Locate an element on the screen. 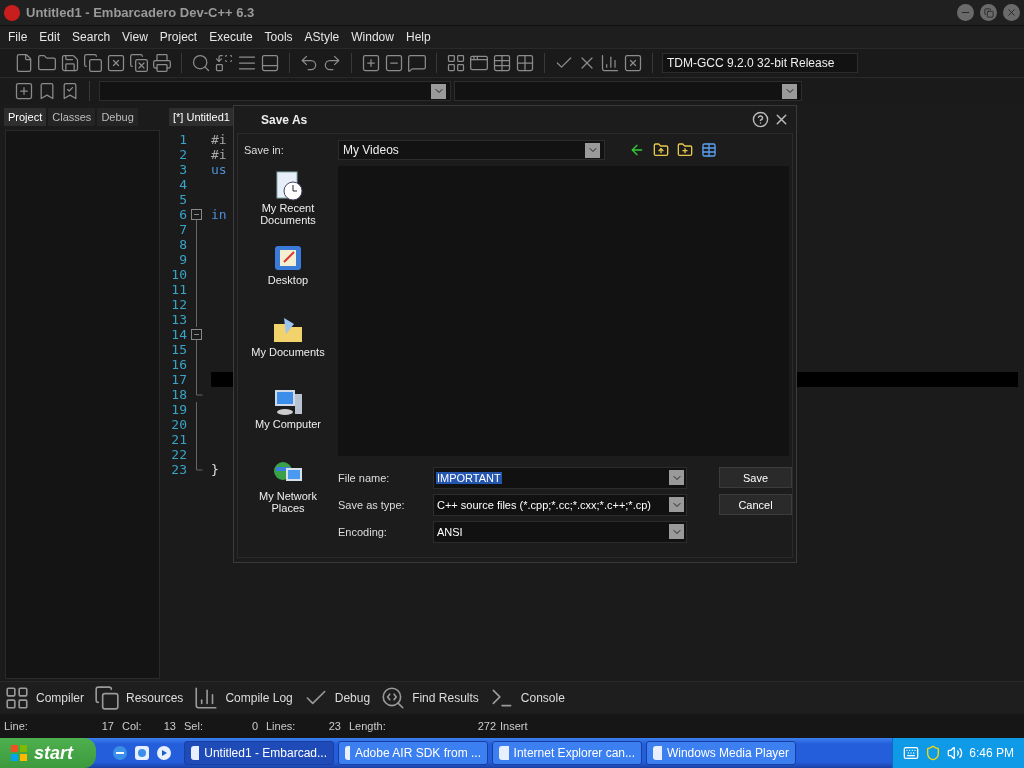 This screenshot has height=768, width=1024. line-number: 14 is located at coordinates (178, 334).